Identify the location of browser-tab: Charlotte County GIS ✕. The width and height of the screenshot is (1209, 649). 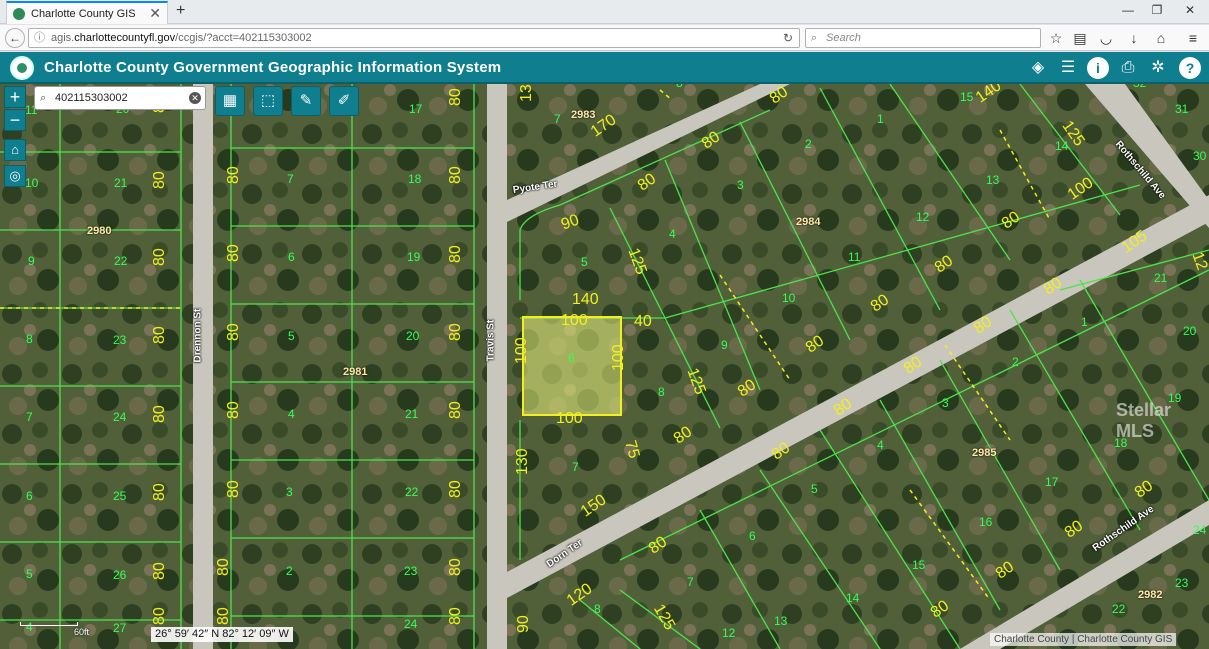
(87, 12).